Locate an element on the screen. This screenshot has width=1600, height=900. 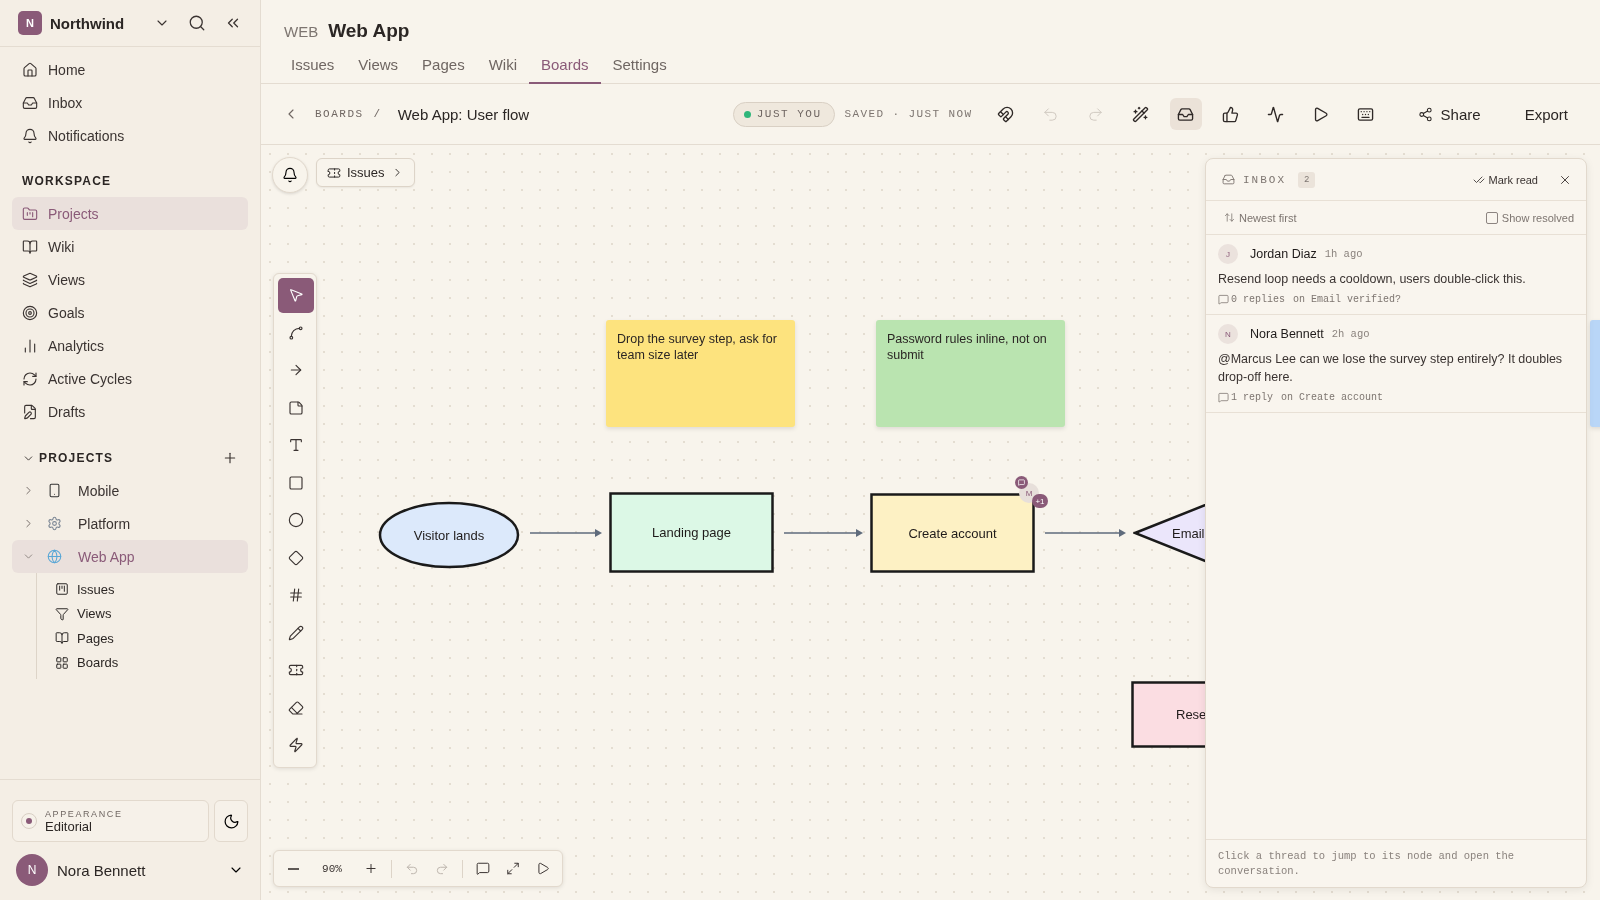
filter-icon is located at coordinates (62, 613).